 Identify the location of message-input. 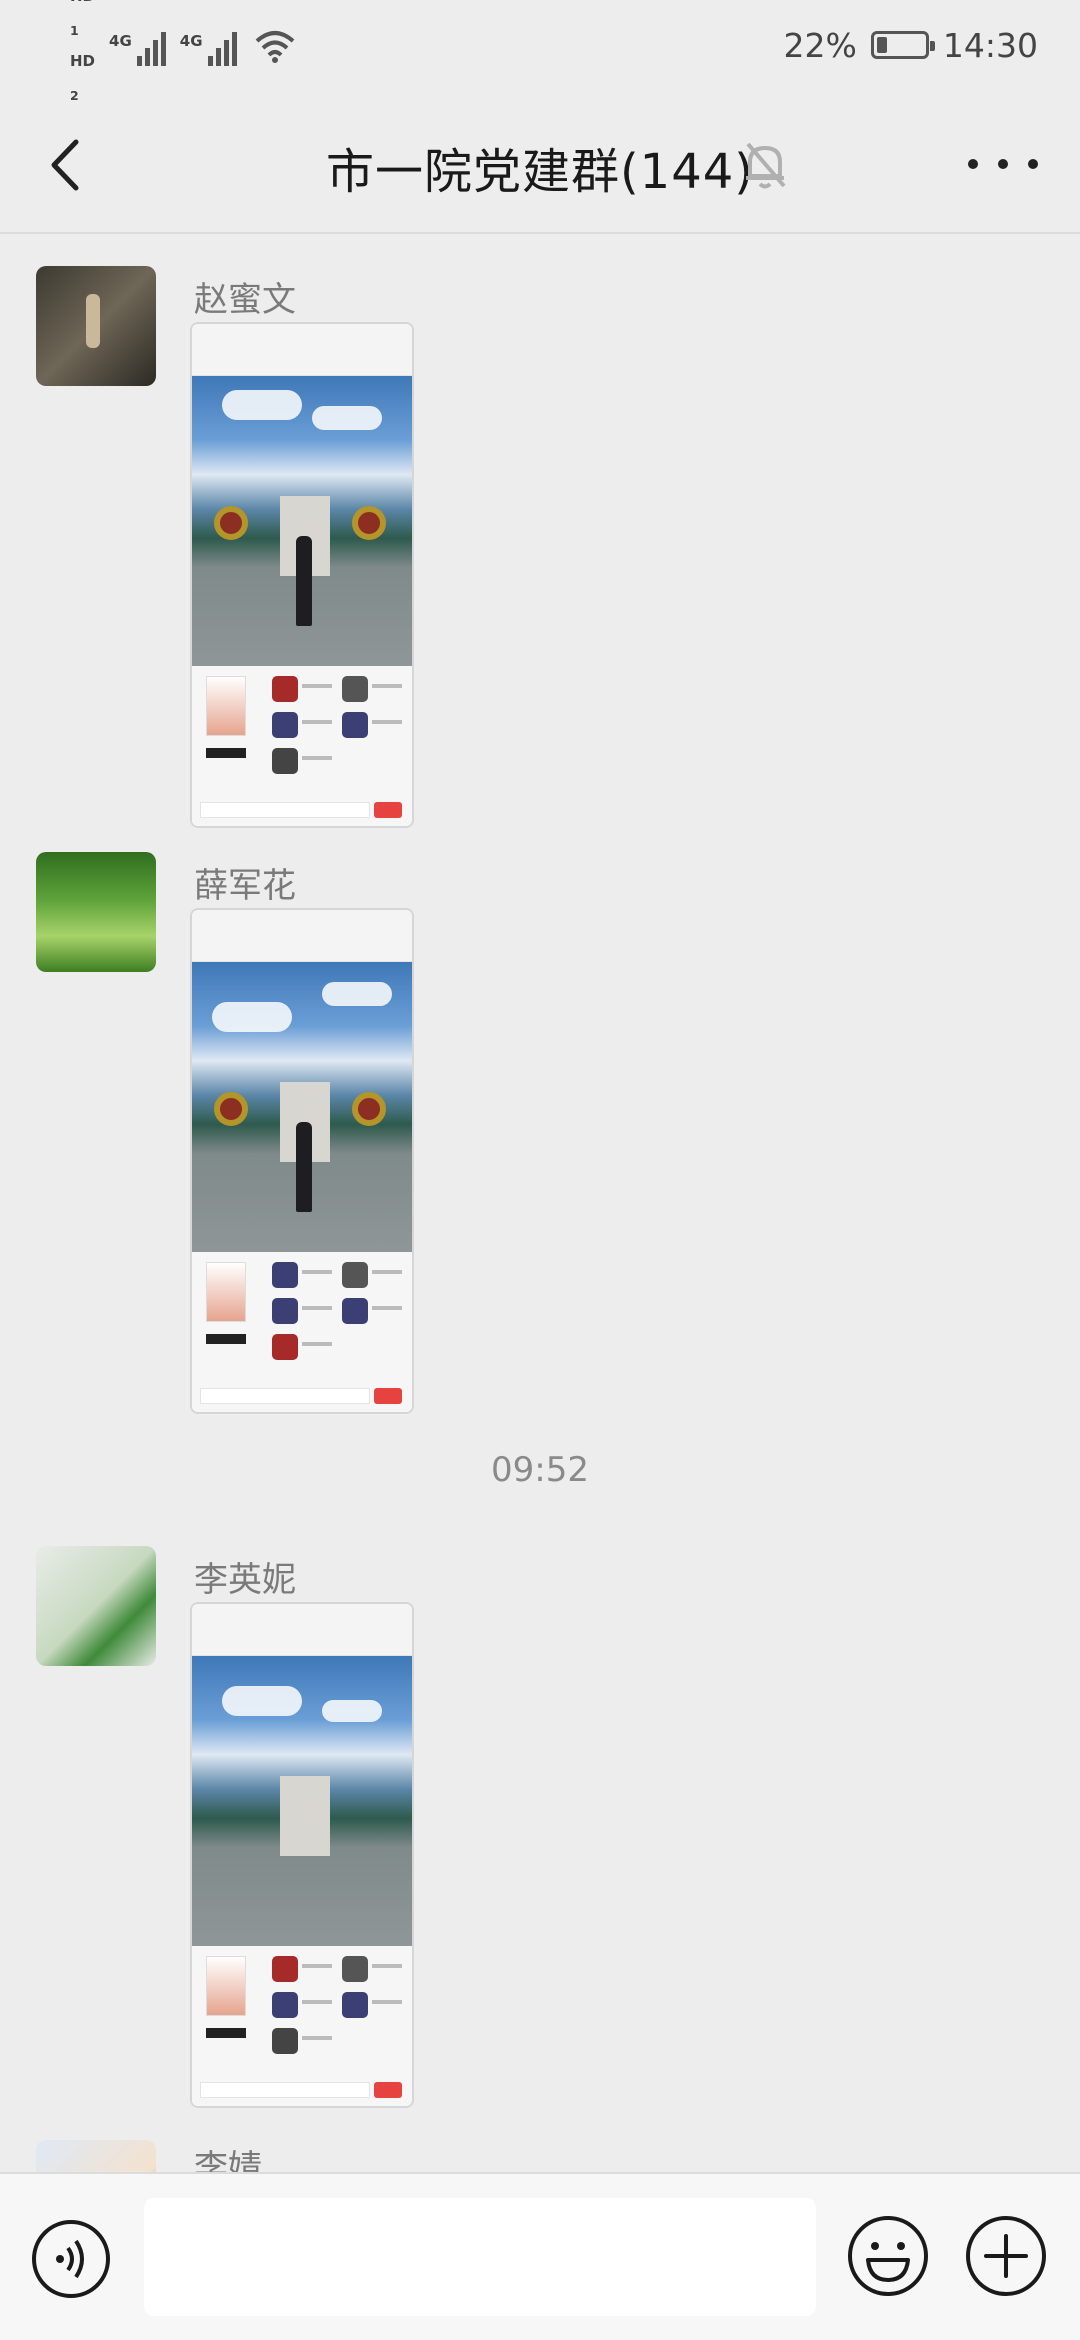
(480, 2257).